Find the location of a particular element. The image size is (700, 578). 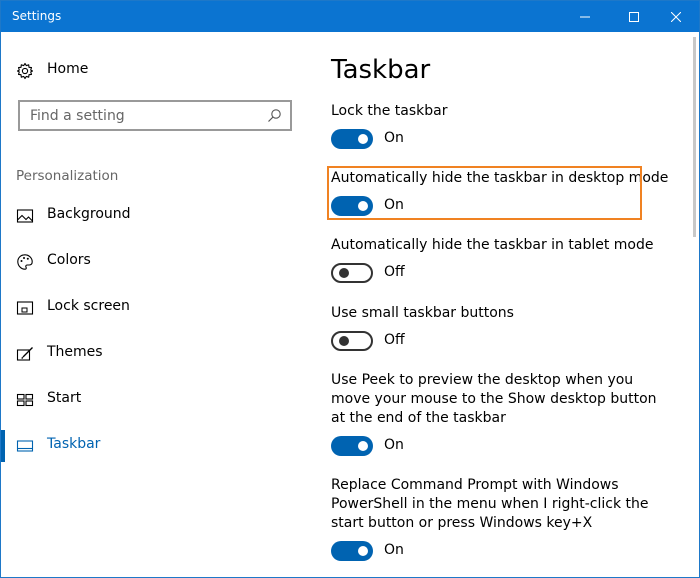

start-grid-icon is located at coordinates (25, 400).